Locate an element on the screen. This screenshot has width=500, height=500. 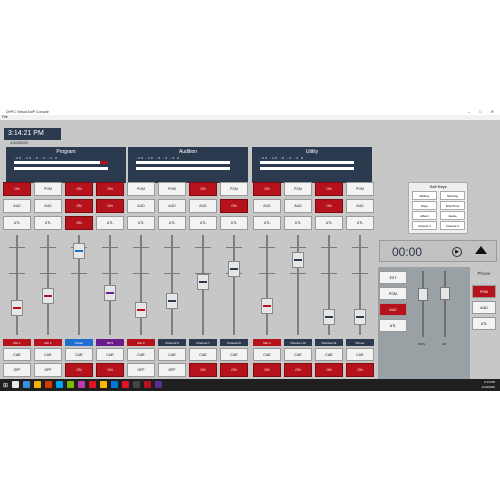
phone-utl-button: UTL is located at coordinates (484, 323).